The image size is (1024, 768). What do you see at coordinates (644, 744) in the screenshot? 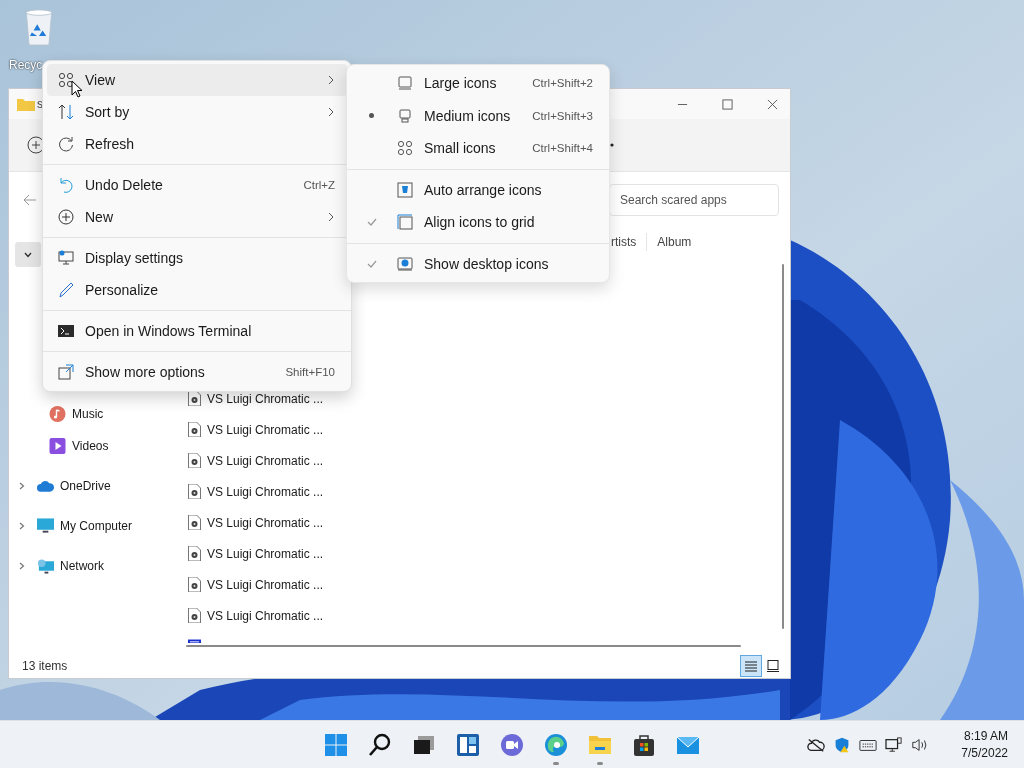
I see `store-icon` at bounding box center [644, 744].